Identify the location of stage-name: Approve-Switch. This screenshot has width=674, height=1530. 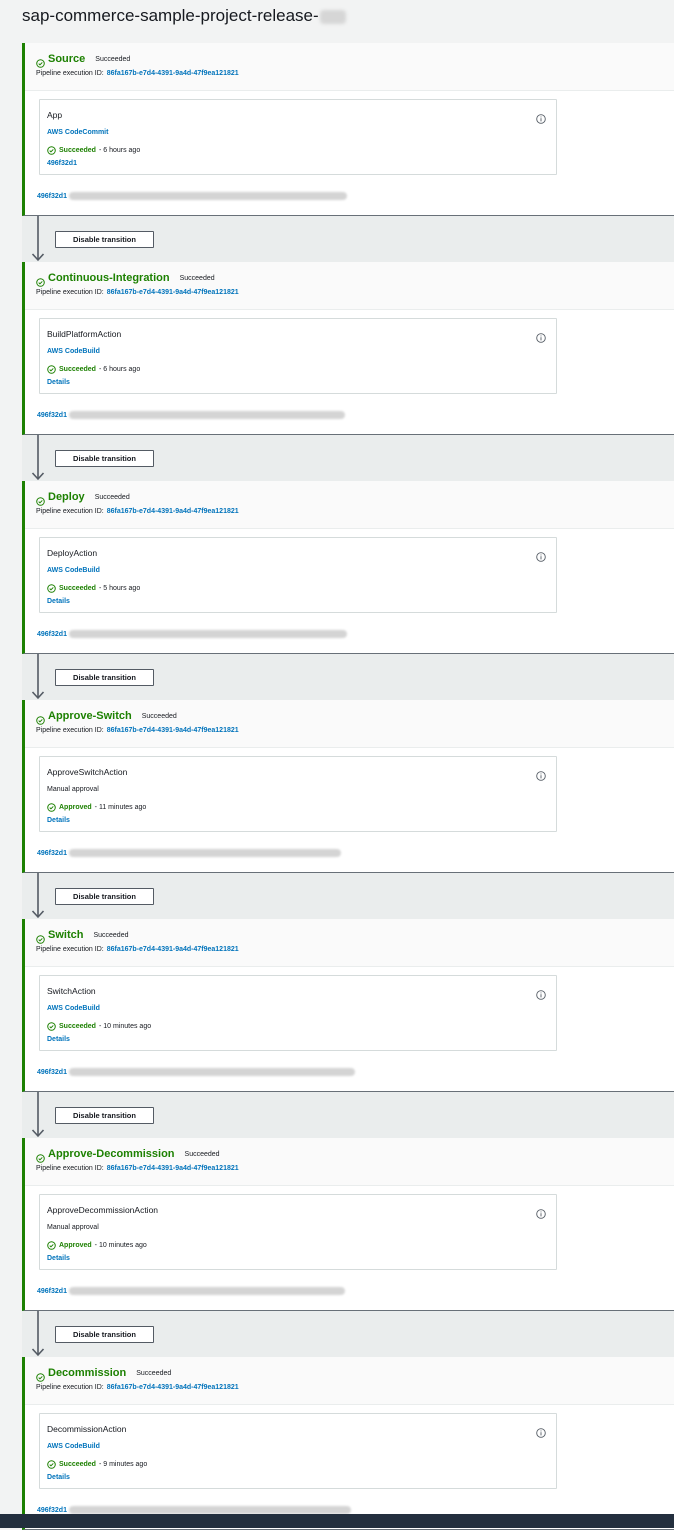
(90, 716).